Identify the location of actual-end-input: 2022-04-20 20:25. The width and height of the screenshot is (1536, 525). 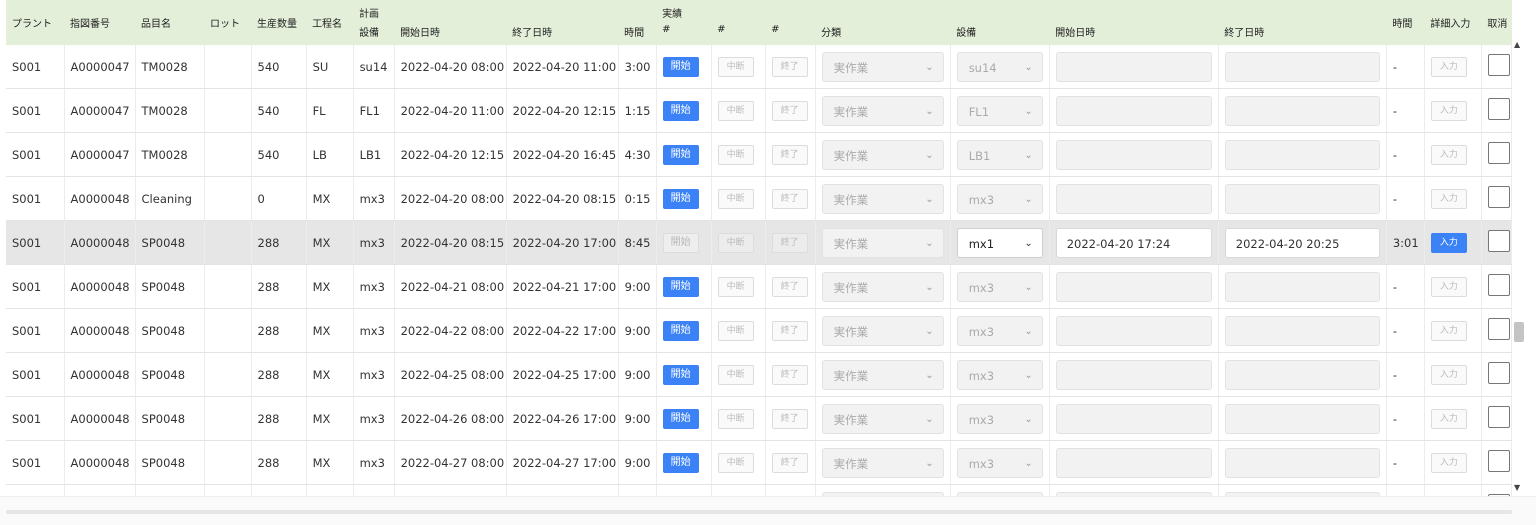
(1302, 242).